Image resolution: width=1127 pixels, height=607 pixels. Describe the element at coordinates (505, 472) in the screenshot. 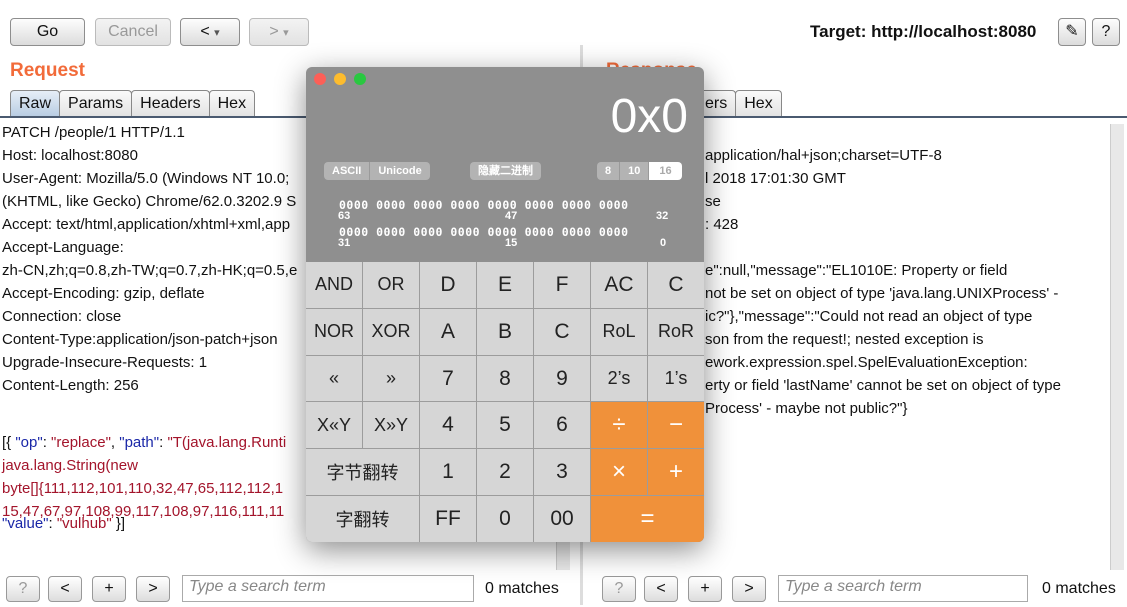

I see `calc-key: 2` at that location.